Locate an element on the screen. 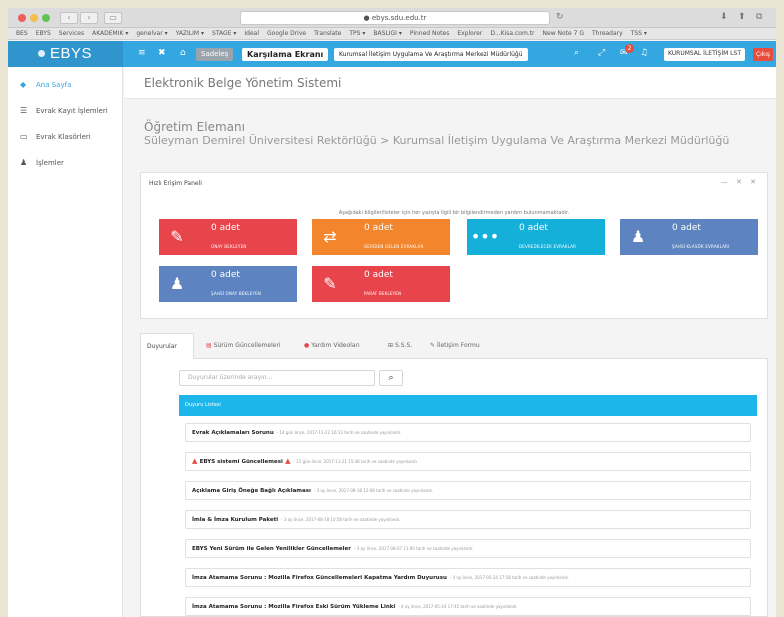 This screenshot has width=784, height=617. bookmark-item: EBYS is located at coordinates (43, 33).